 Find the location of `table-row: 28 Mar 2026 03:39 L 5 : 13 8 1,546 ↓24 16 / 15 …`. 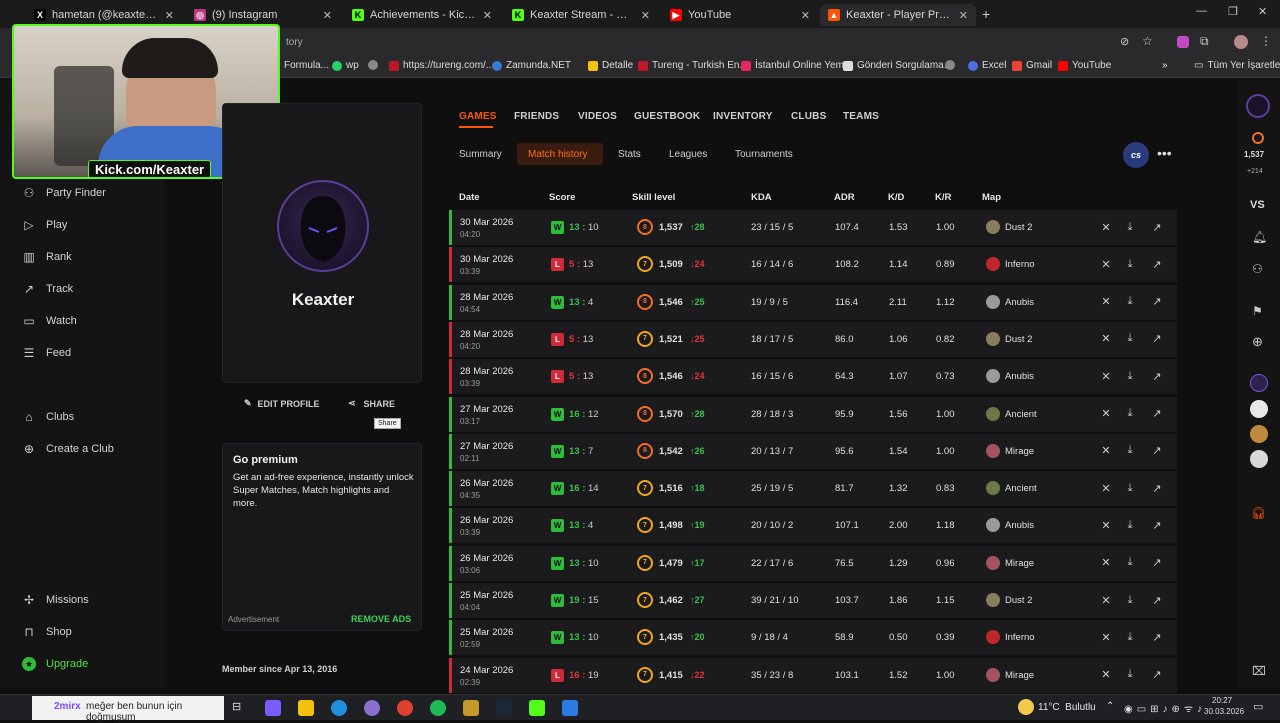

table-row: 28 Mar 2026 03:39 L 5 : 13 8 1,546 ↓24 16 / 15 … is located at coordinates (813, 377).